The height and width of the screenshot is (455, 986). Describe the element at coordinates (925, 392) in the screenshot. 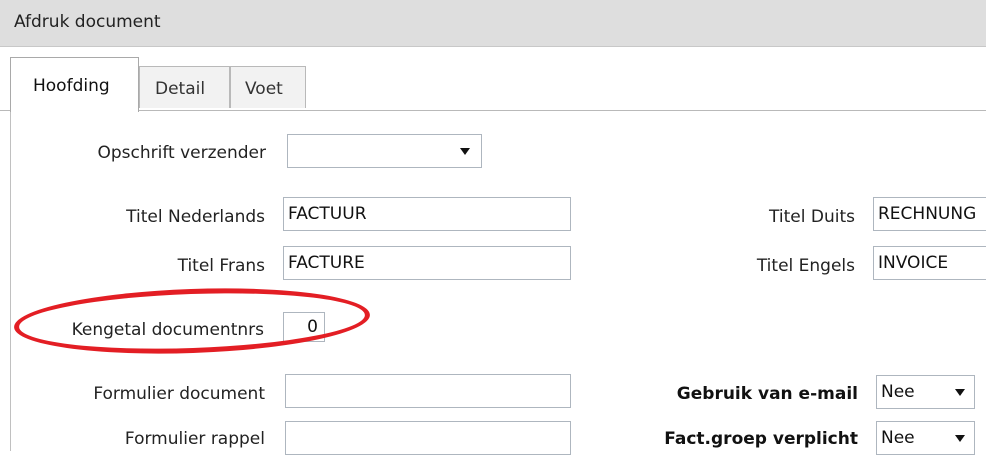

I see `gebruik-van-email-select: Nee` at that location.